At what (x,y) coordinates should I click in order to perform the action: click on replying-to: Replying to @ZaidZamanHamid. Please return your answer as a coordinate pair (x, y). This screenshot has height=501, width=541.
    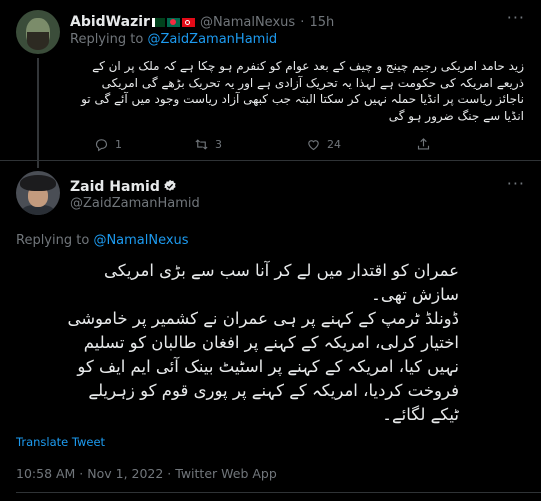
    Looking at the image, I should click on (173, 39).